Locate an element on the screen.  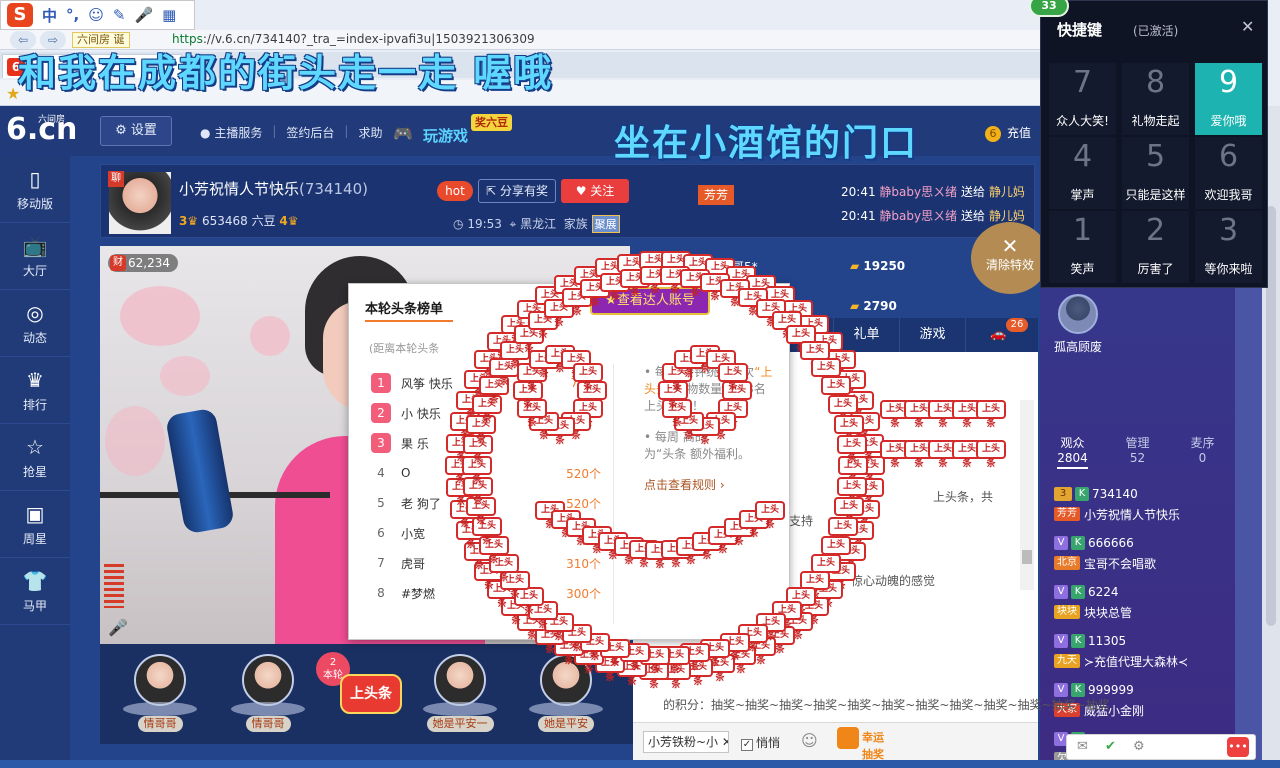
private-checkbox: ✓ 悄悄 is located at coordinates (760, 742).